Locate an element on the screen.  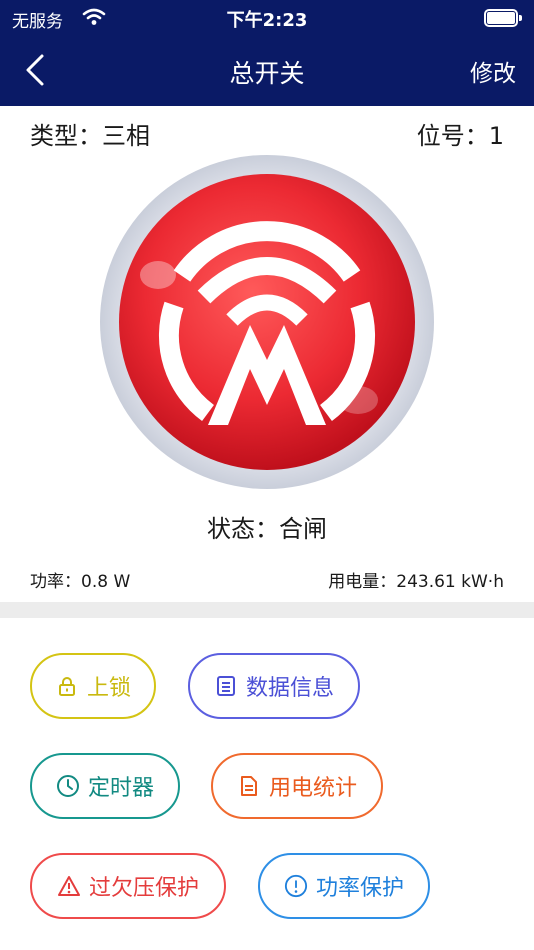
power-protection-button: 功率保护 is located at coordinates (344, 886).